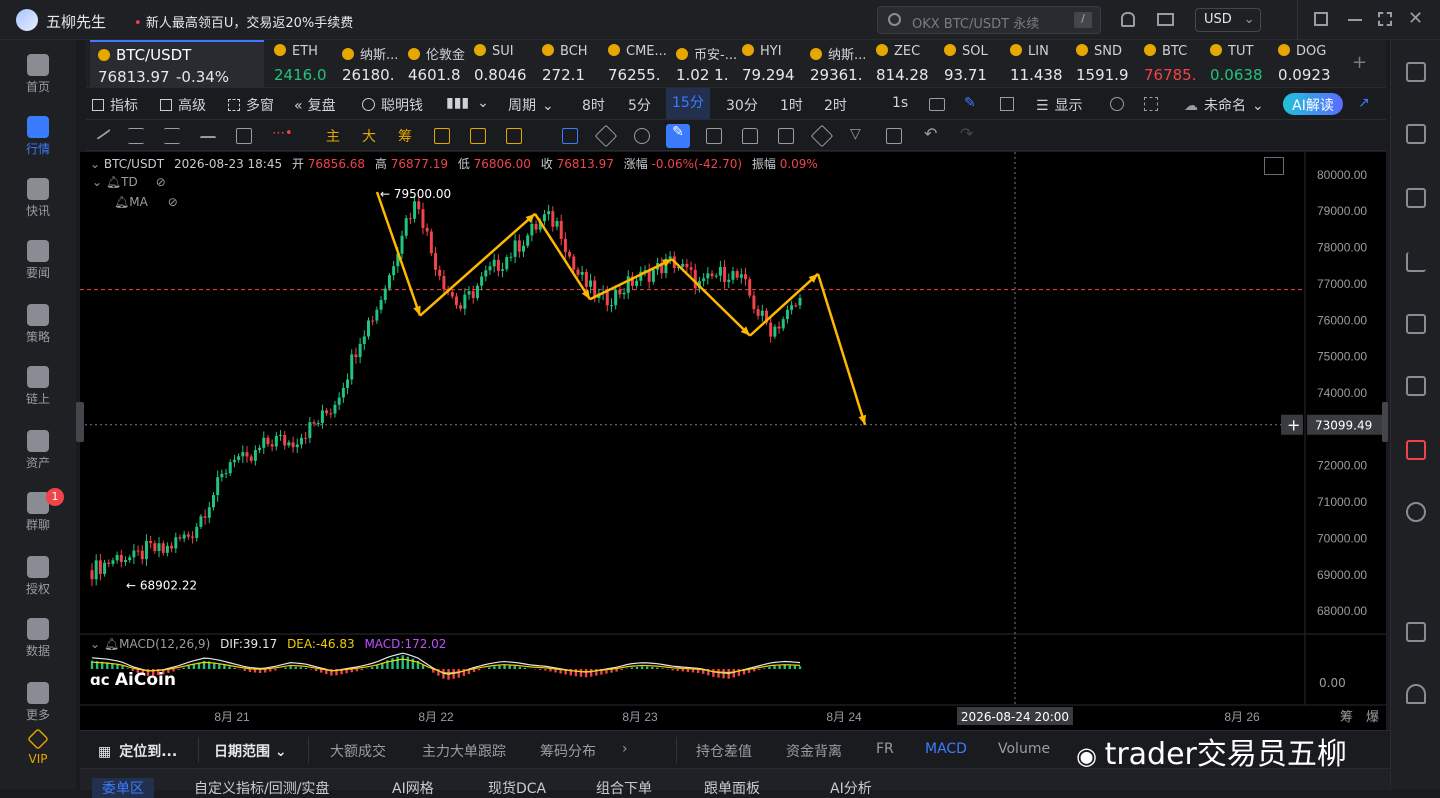 This screenshot has width=1440, height=798. I want to click on ticker-0: BTC/USDT76813.97-0.34%, so click(177, 64).